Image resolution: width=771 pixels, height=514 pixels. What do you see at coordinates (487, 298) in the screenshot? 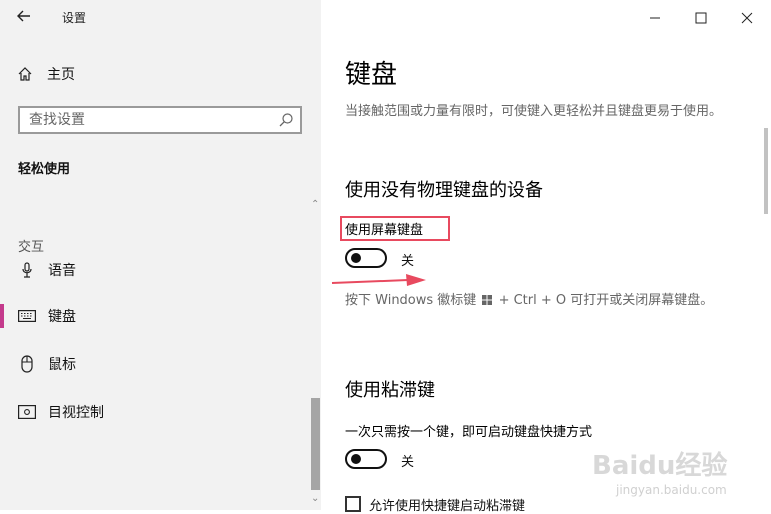
I see `windows-logo-icon` at bounding box center [487, 298].